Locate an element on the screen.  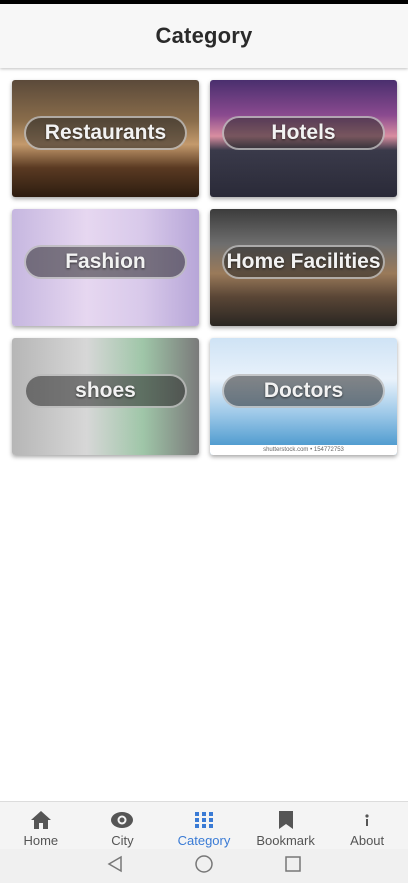
category-label: Fashion is located at coordinates (105, 261).